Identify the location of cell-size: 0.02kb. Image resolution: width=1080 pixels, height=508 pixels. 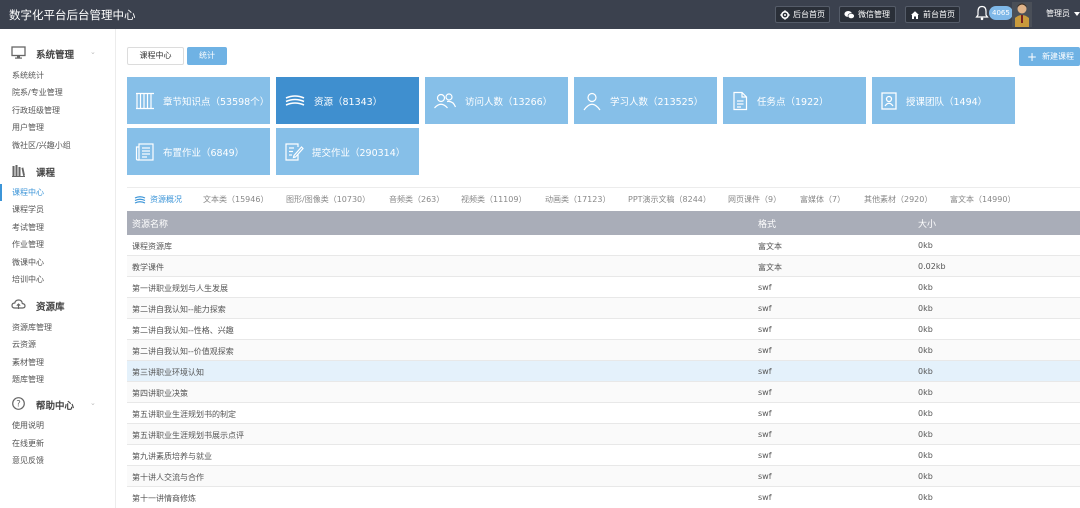
(932, 266).